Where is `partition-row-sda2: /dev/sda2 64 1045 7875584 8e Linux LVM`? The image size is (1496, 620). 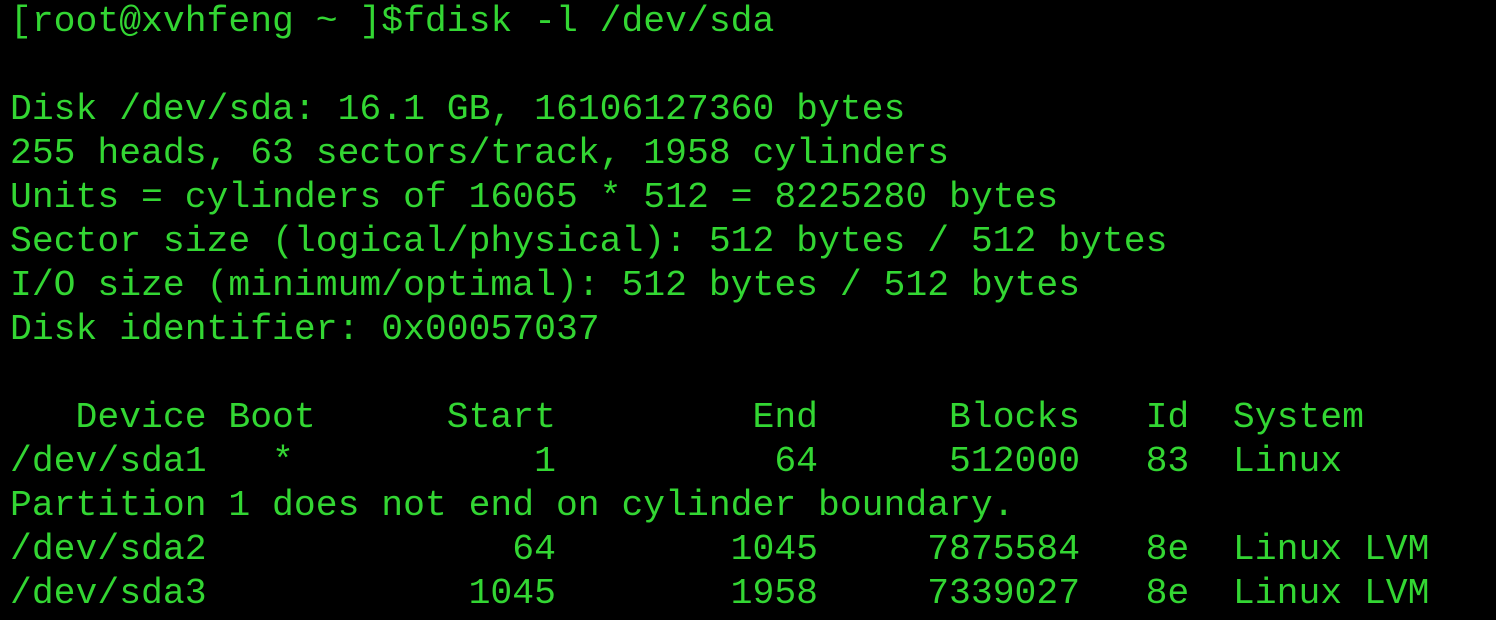
partition-row-sda2: /dev/sda2 64 1045 7875584 8e Linux LVM is located at coordinates (720, 549).